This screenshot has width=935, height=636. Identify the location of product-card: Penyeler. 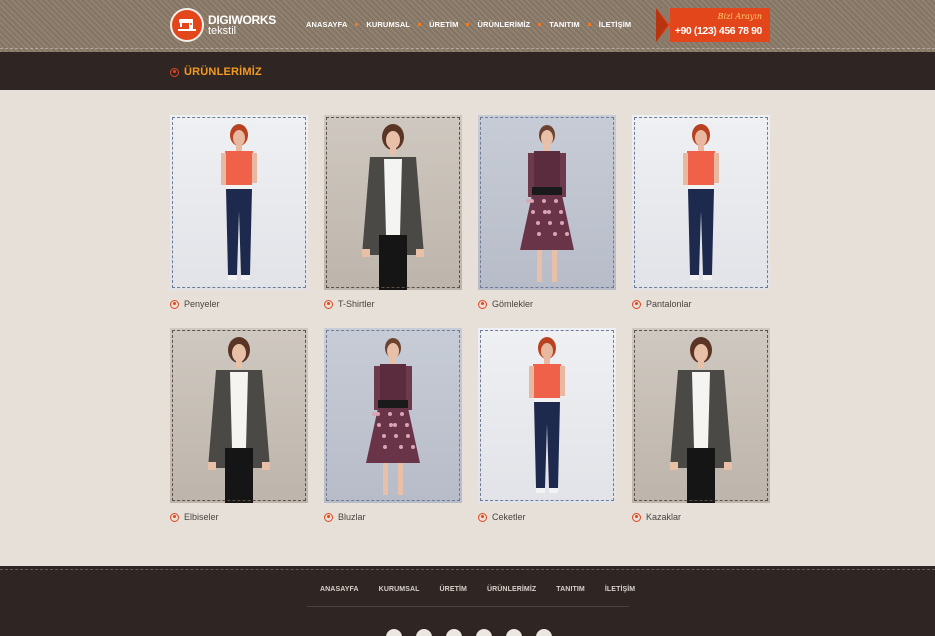
(239, 212).